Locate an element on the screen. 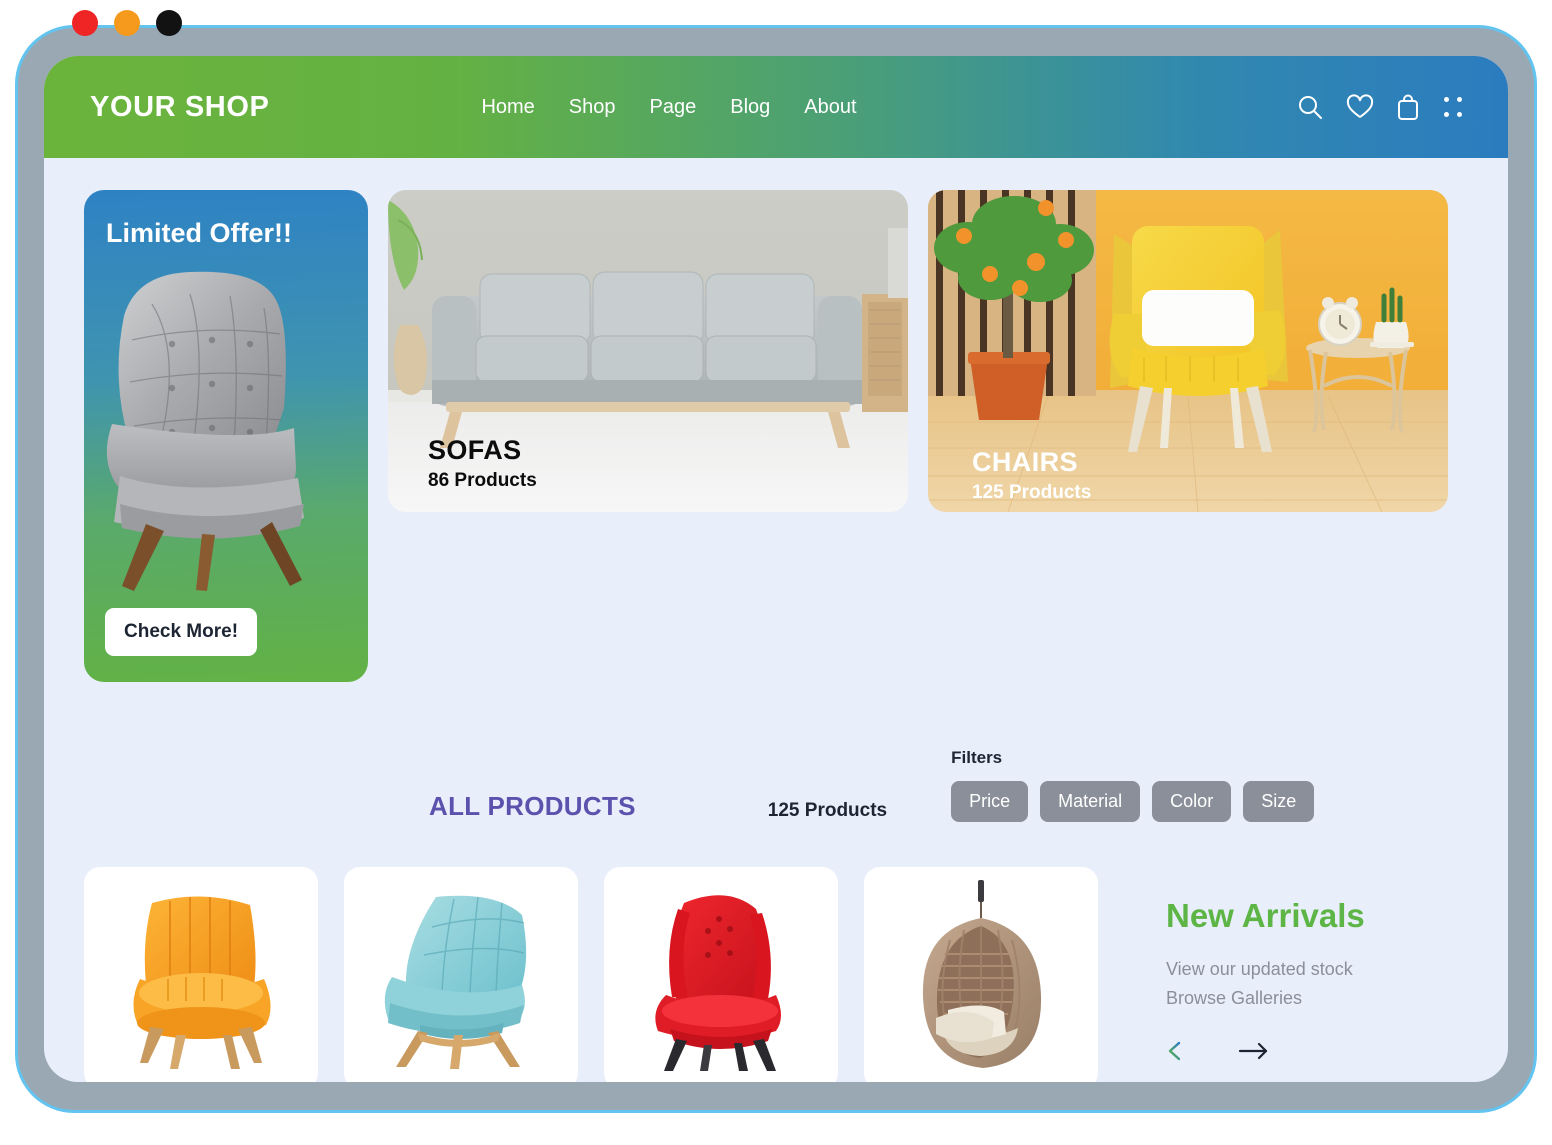  nav-item-home: Home is located at coordinates (507, 107).